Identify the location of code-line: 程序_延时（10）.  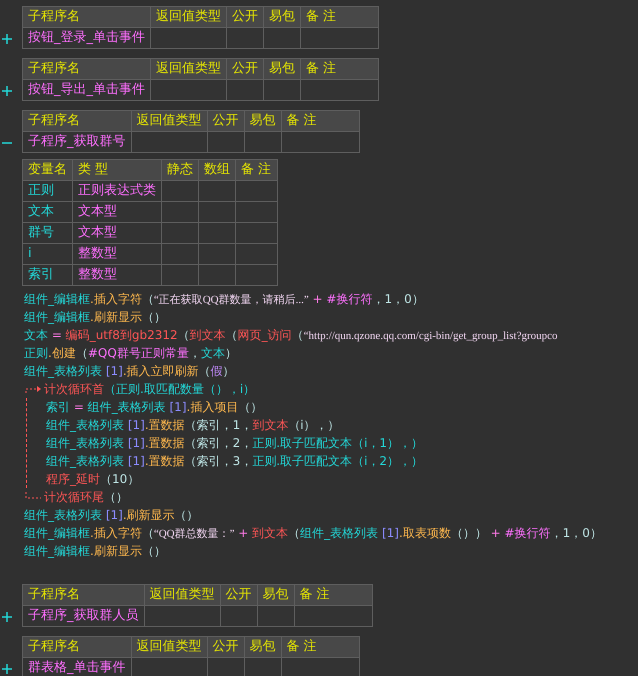
(93, 479).